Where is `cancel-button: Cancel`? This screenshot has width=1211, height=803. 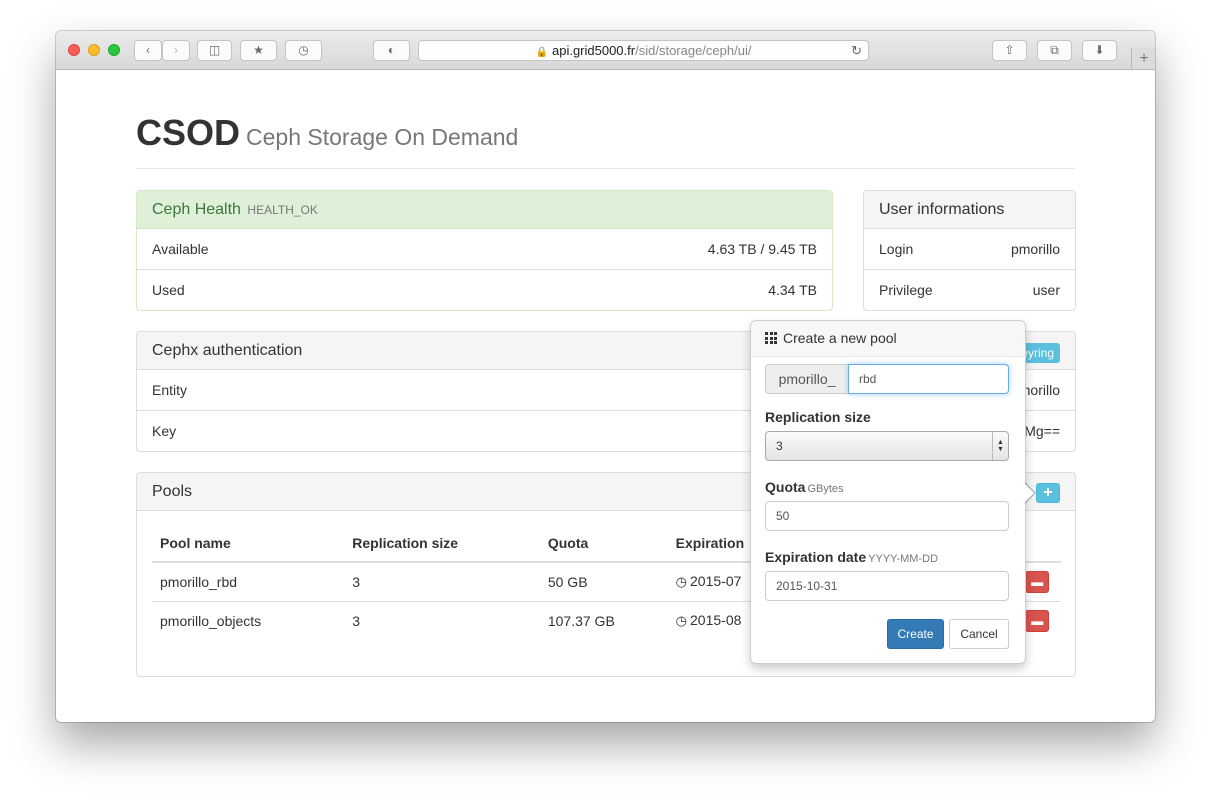 cancel-button: Cancel is located at coordinates (979, 634).